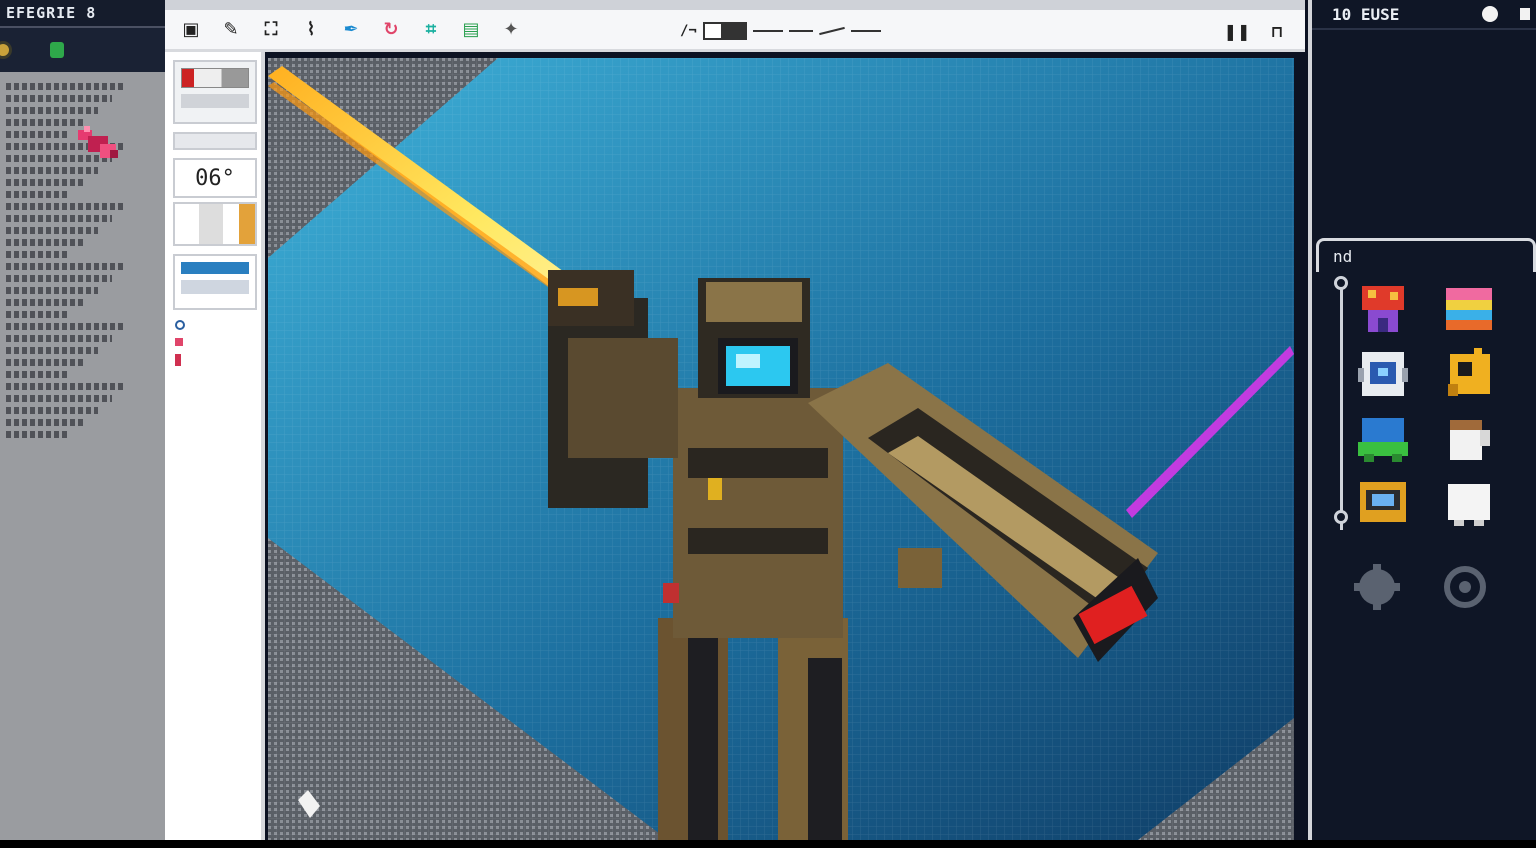  What do you see at coordinates (1277, 31) in the screenshot?
I see `lock-icon: ⊓` at bounding box center [1277, 31].